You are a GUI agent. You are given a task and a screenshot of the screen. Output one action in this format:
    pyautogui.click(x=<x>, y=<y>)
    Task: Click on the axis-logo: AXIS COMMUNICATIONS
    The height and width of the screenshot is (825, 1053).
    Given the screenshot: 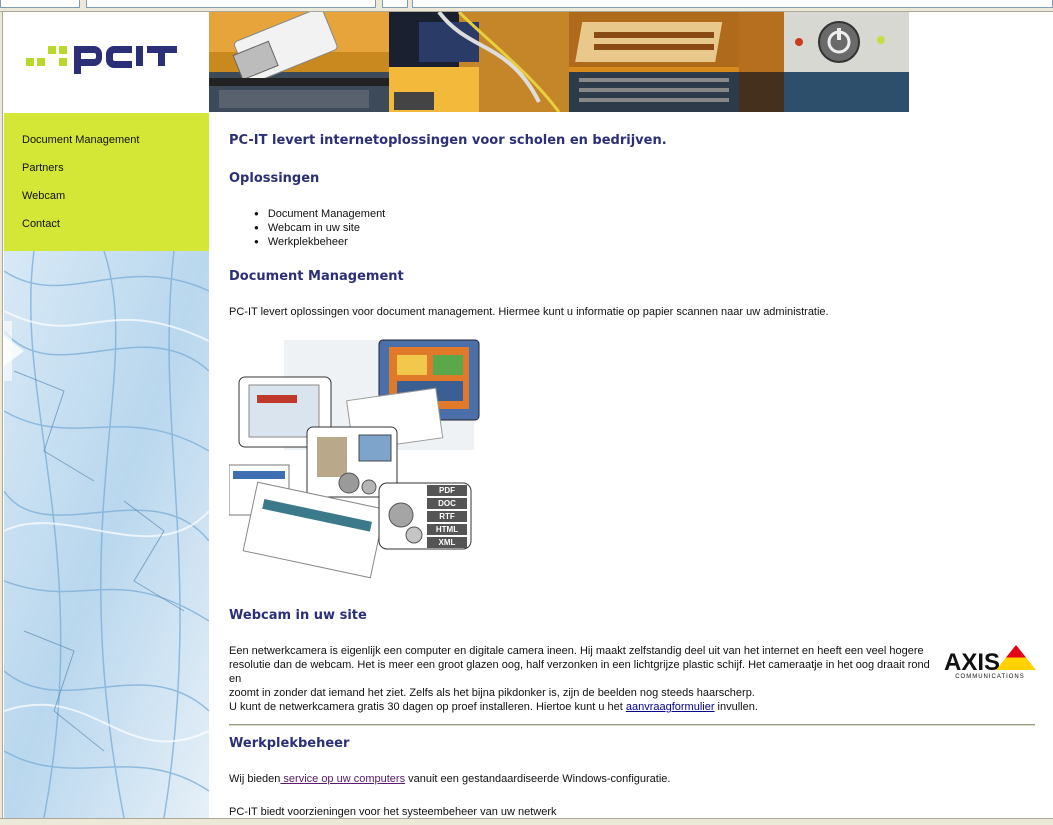 What is the action you would take?
    pyautogui.click(x=990, y=661)
    